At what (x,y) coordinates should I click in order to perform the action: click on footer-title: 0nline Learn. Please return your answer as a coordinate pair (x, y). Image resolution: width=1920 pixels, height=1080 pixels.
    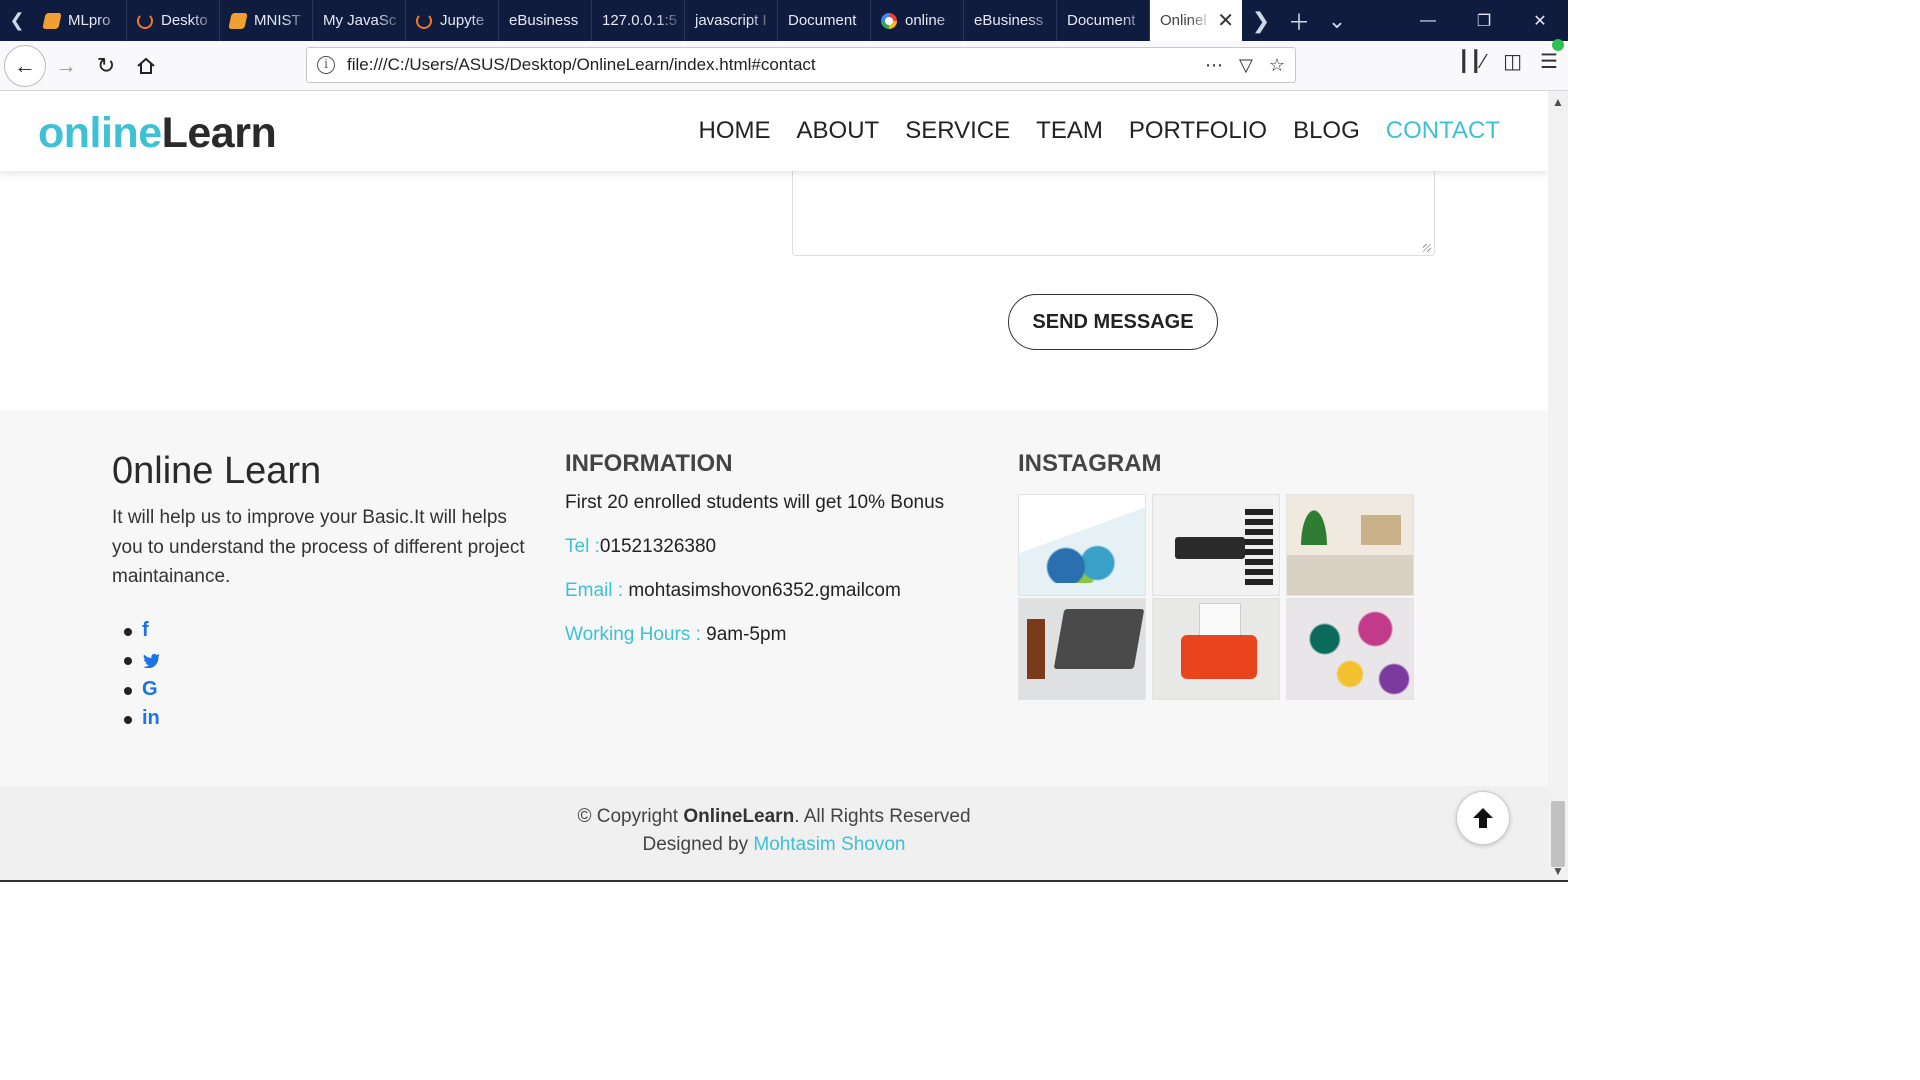
    Looking at the image, I should click on (217, 471).